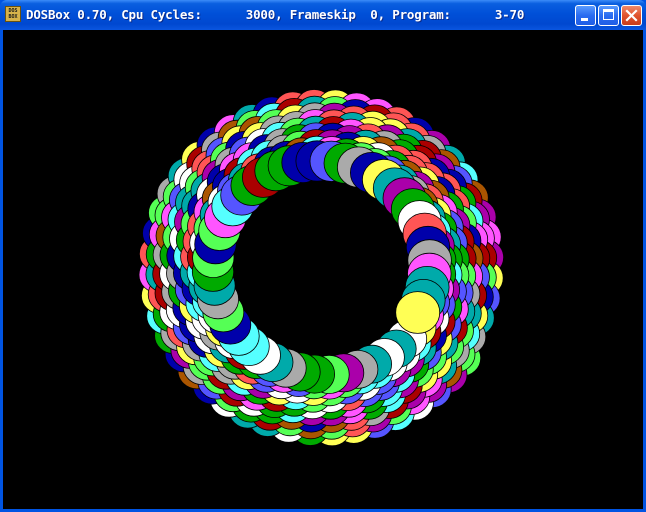 This screenshot has width=646, height=512. I want to click on dosbox-app-icon: DOS BOX, so click(13, 14).